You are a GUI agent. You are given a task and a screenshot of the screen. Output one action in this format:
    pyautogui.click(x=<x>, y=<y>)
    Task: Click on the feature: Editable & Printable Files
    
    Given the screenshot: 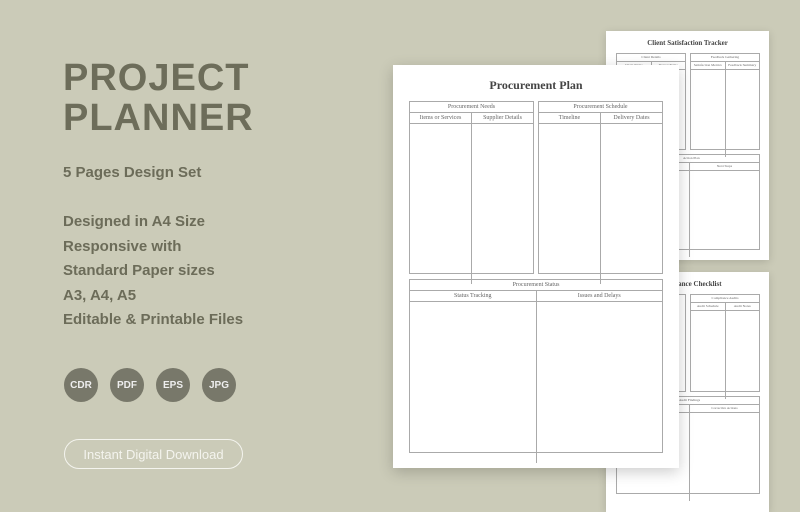 What is the action you would take?
    pyautogui.click(x=153, y=320)
    